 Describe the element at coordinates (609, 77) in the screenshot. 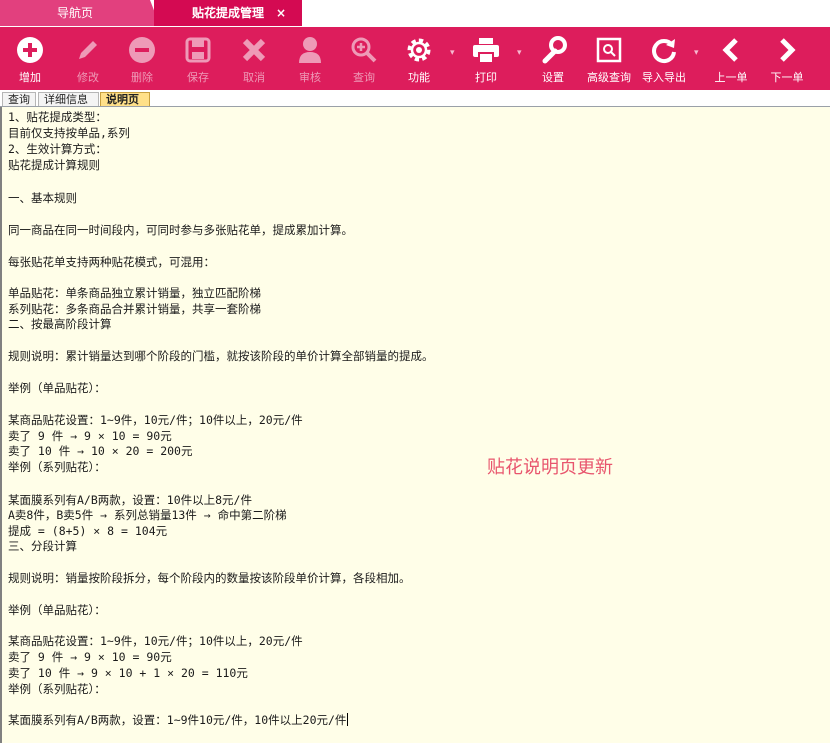

I see `advanced-query-button-label: 高级查询` at that location.